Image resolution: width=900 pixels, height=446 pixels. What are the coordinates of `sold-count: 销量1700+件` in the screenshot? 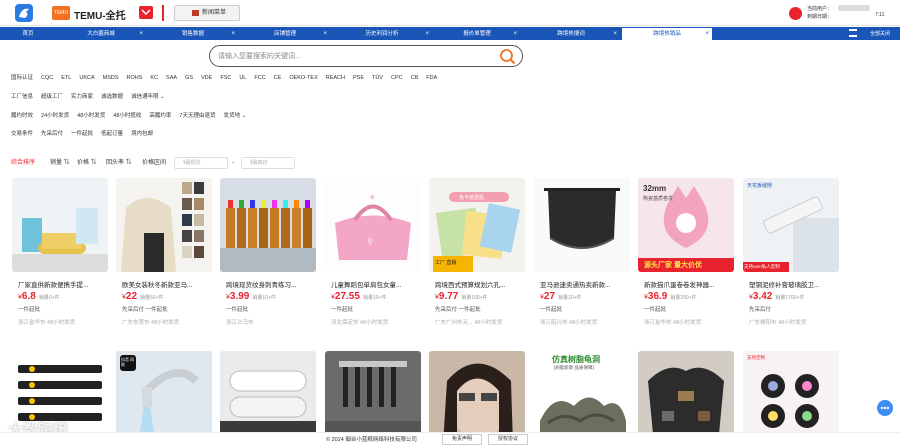 It's located at (790, 298).